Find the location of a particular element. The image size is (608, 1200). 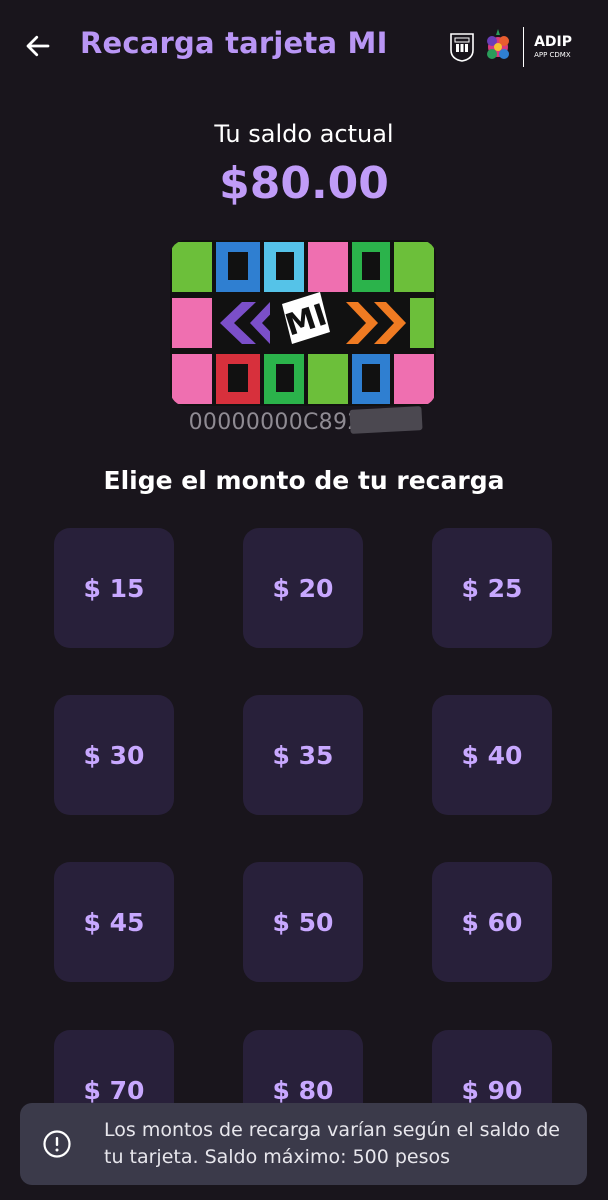

arrow-left-icon is located at coordinates (38, 46).